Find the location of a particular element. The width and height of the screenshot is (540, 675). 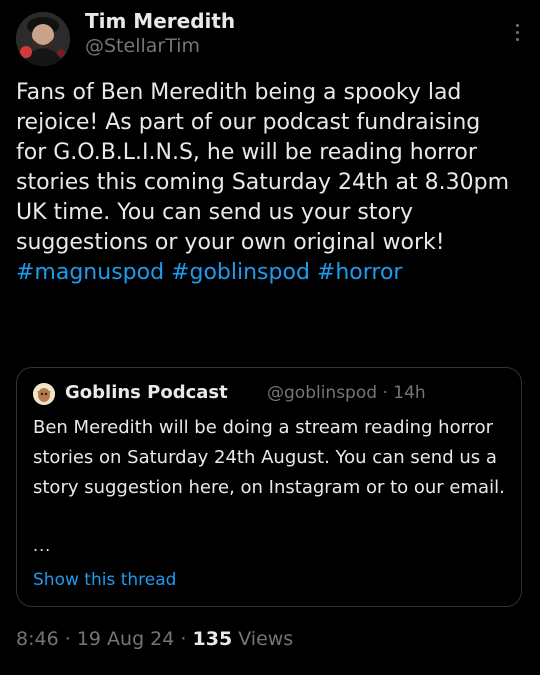

avatar is located at coordinates (43, 39).